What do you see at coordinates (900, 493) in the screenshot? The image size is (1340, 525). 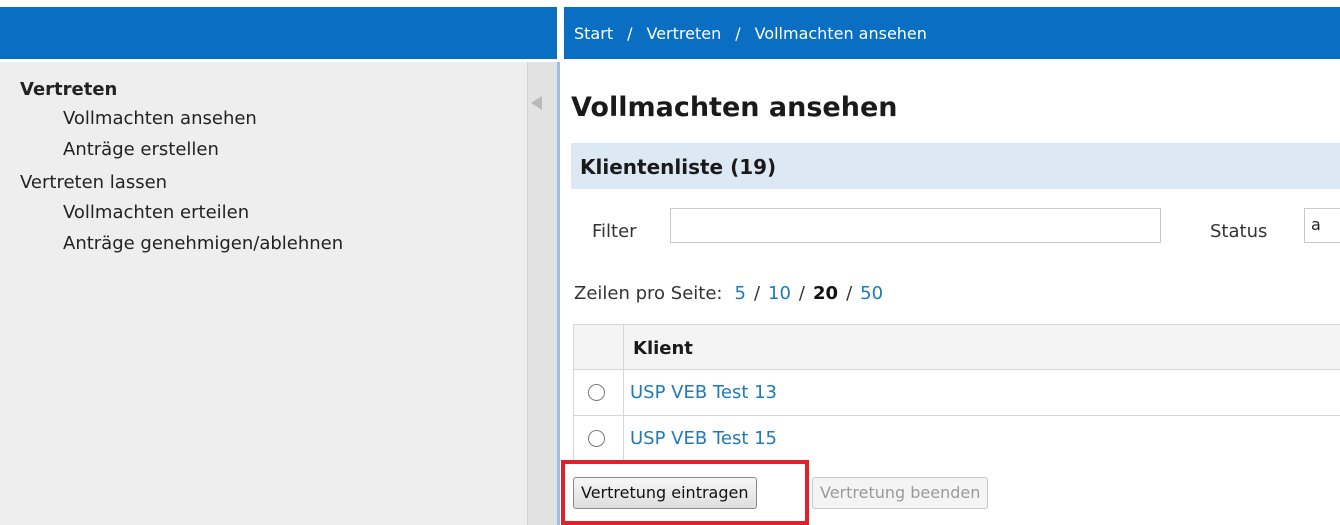 I see `vertretung-beenden-button: Vertretung beenden` at bounding box center [900, 493].